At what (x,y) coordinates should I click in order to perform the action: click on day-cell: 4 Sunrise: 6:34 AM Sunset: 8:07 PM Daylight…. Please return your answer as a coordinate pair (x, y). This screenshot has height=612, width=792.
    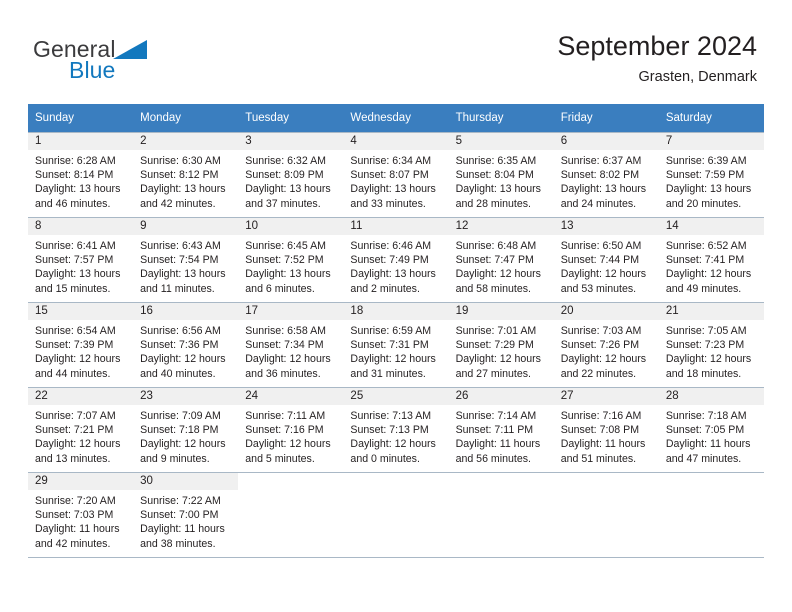
    Looking at the image, I should click on (396, 175).